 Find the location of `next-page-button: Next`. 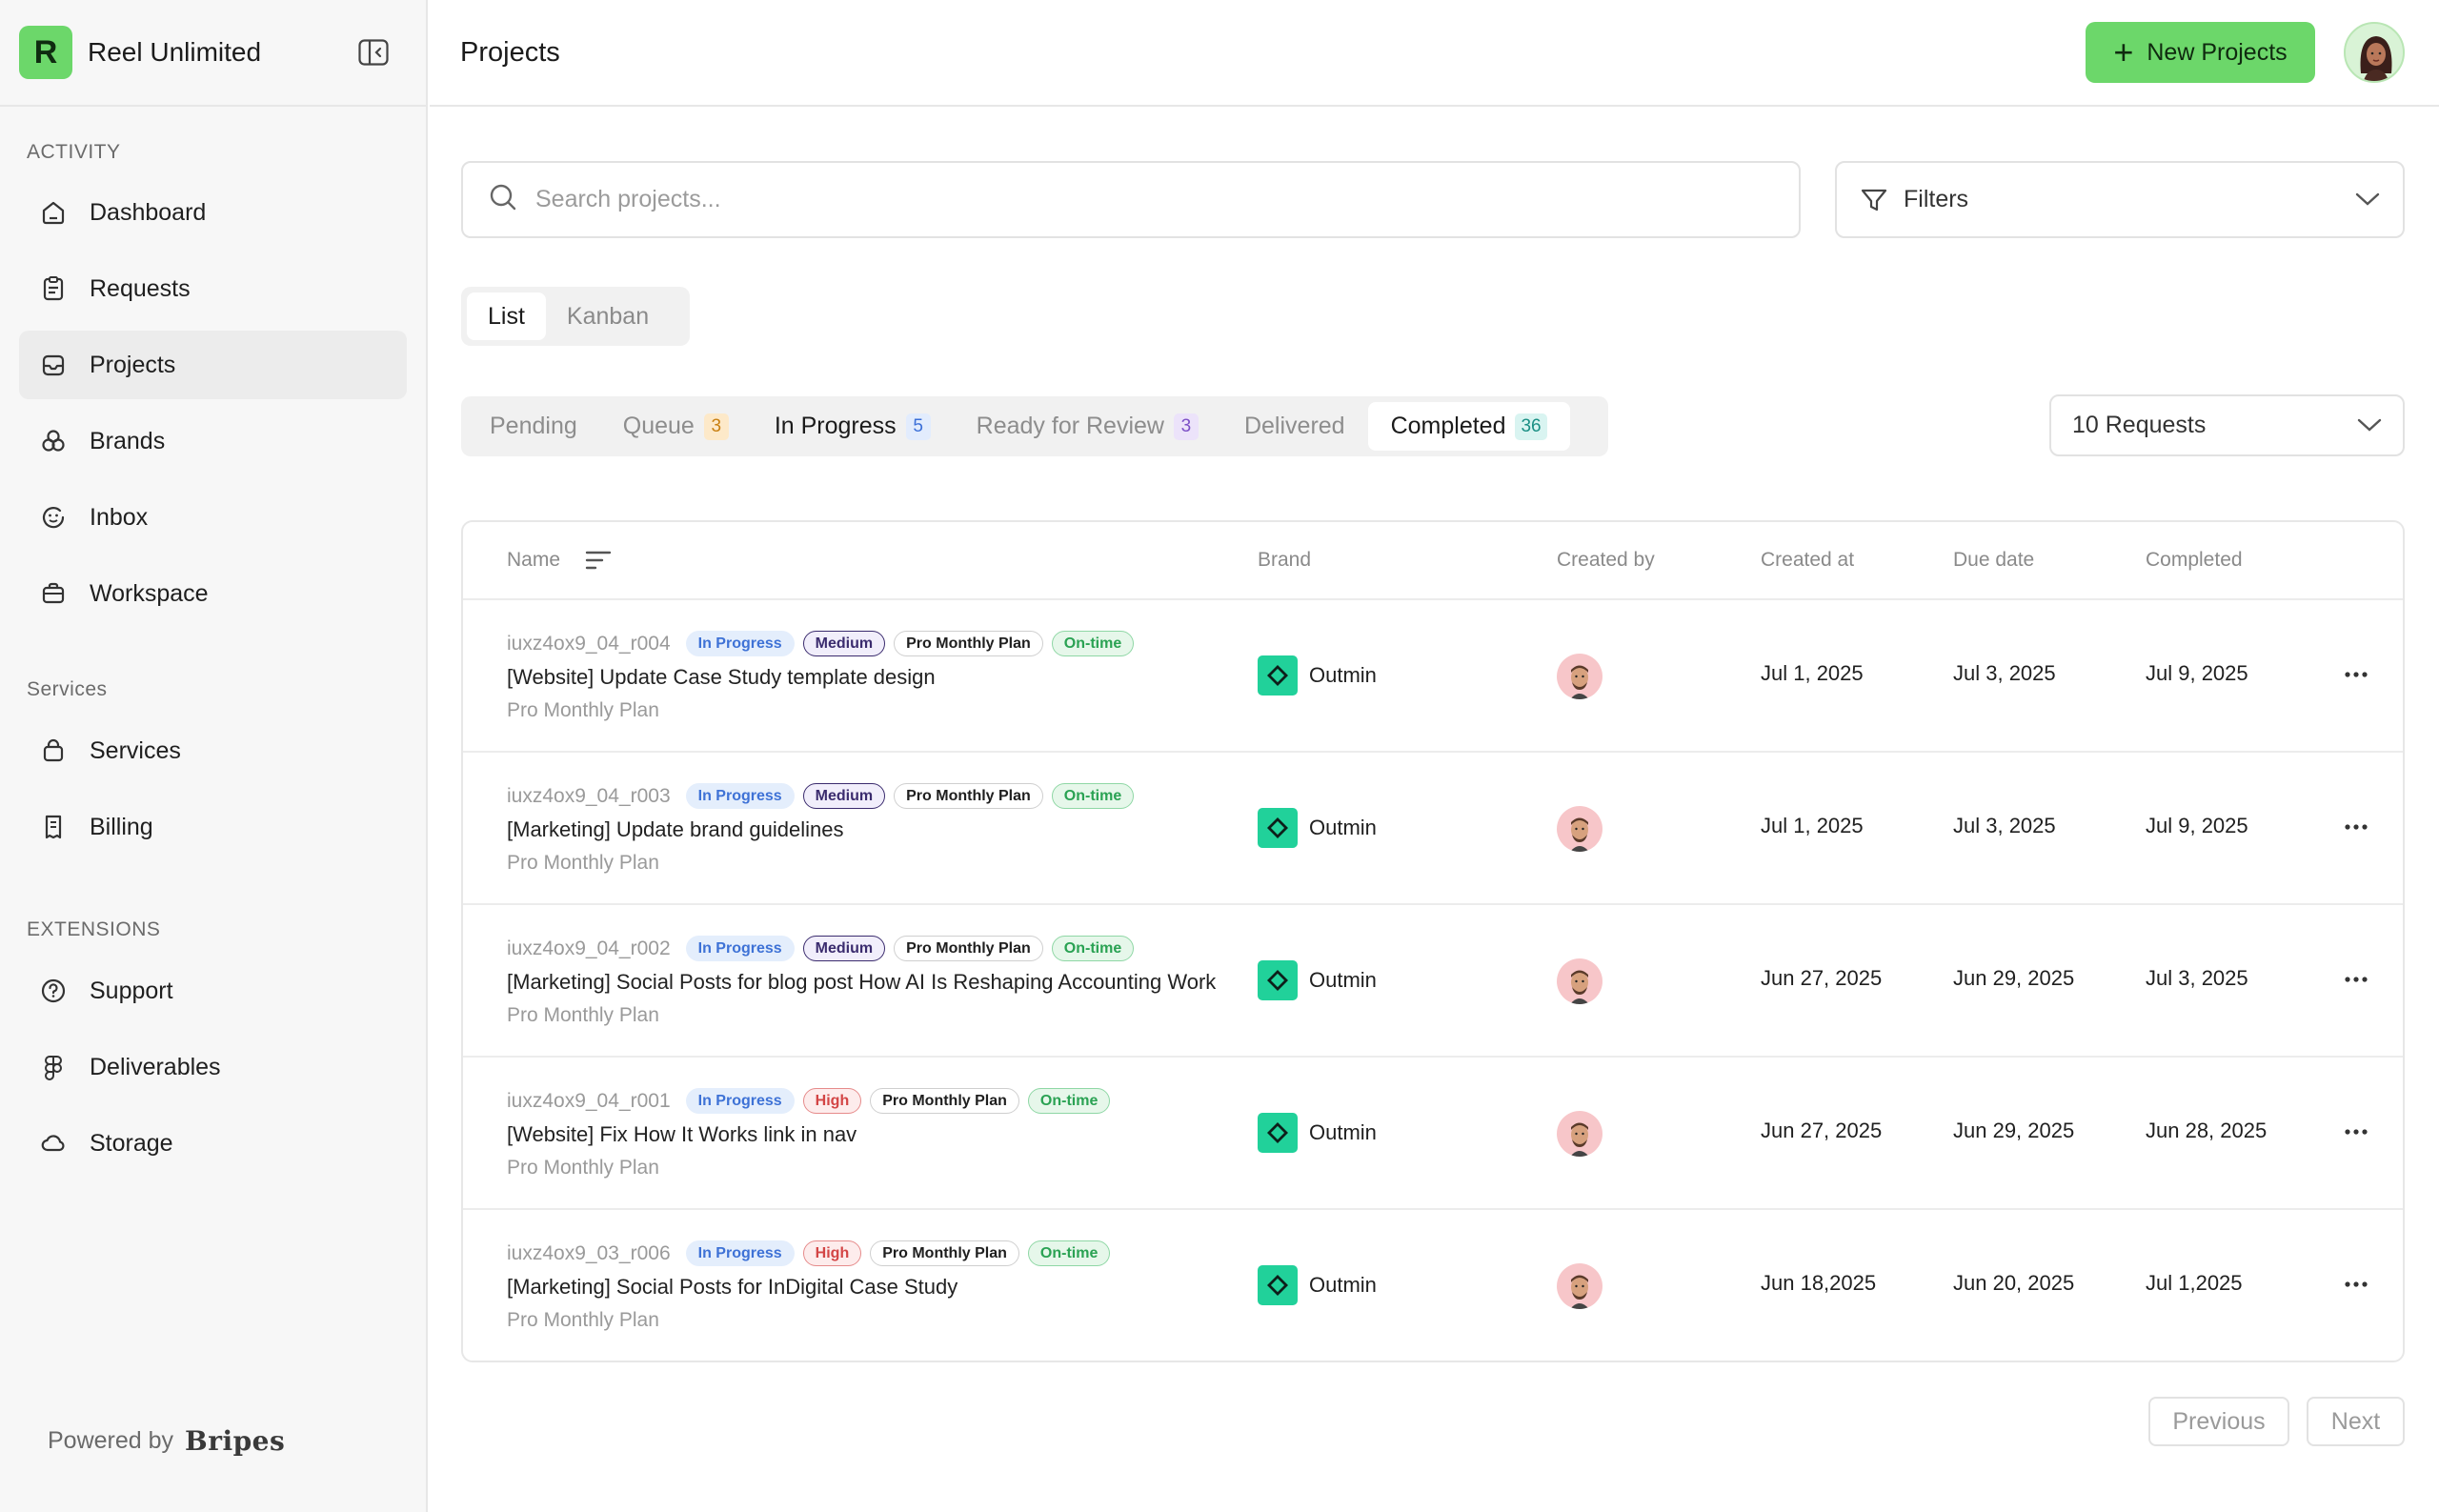

next-page-button: Next is located at coordinates (2356, 1421).